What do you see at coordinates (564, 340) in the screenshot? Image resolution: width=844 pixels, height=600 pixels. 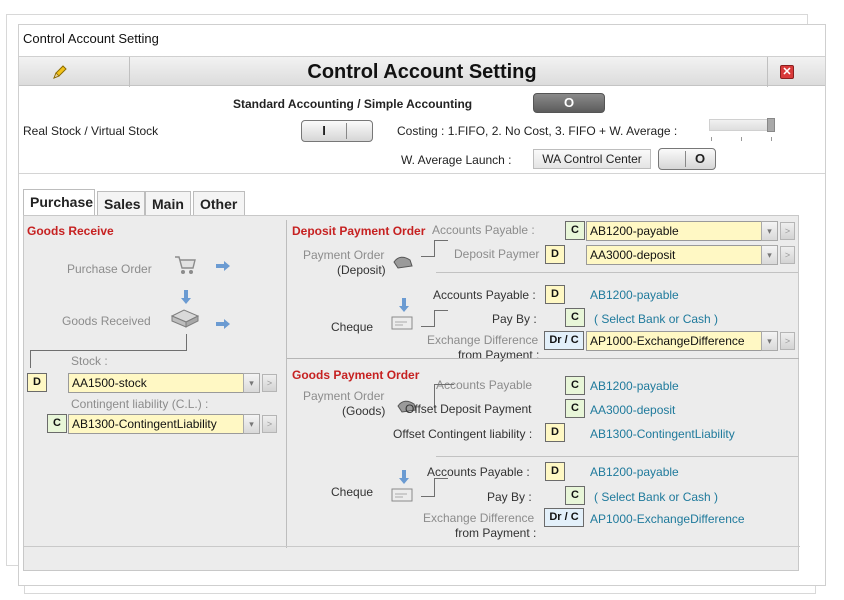 I see `dpo-exchange-code: Dr / C` at bounding box center [564, 340].